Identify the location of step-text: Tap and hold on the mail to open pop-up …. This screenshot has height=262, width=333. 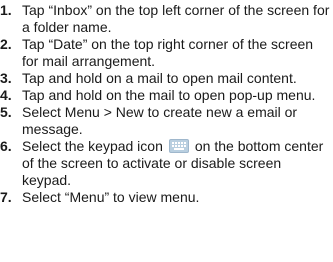
(169, 95).